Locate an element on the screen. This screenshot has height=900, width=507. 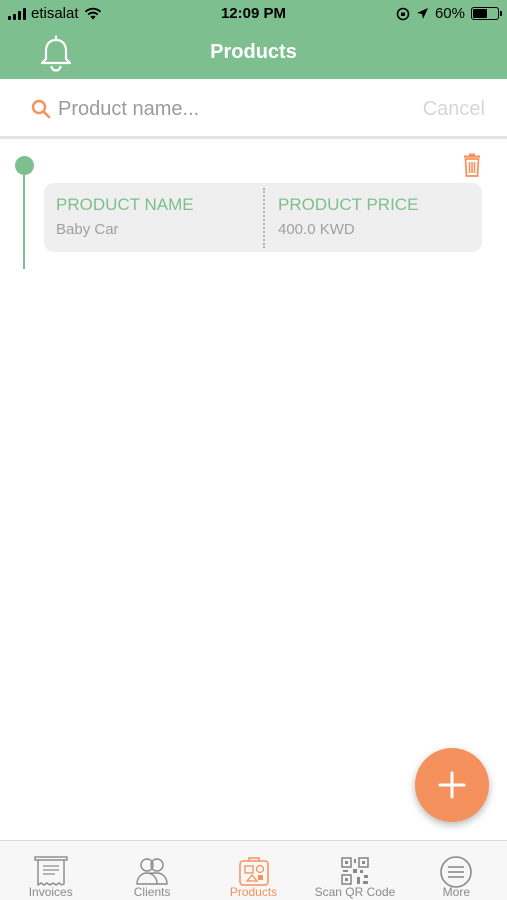
search-input is located at coordinates (223, 109).